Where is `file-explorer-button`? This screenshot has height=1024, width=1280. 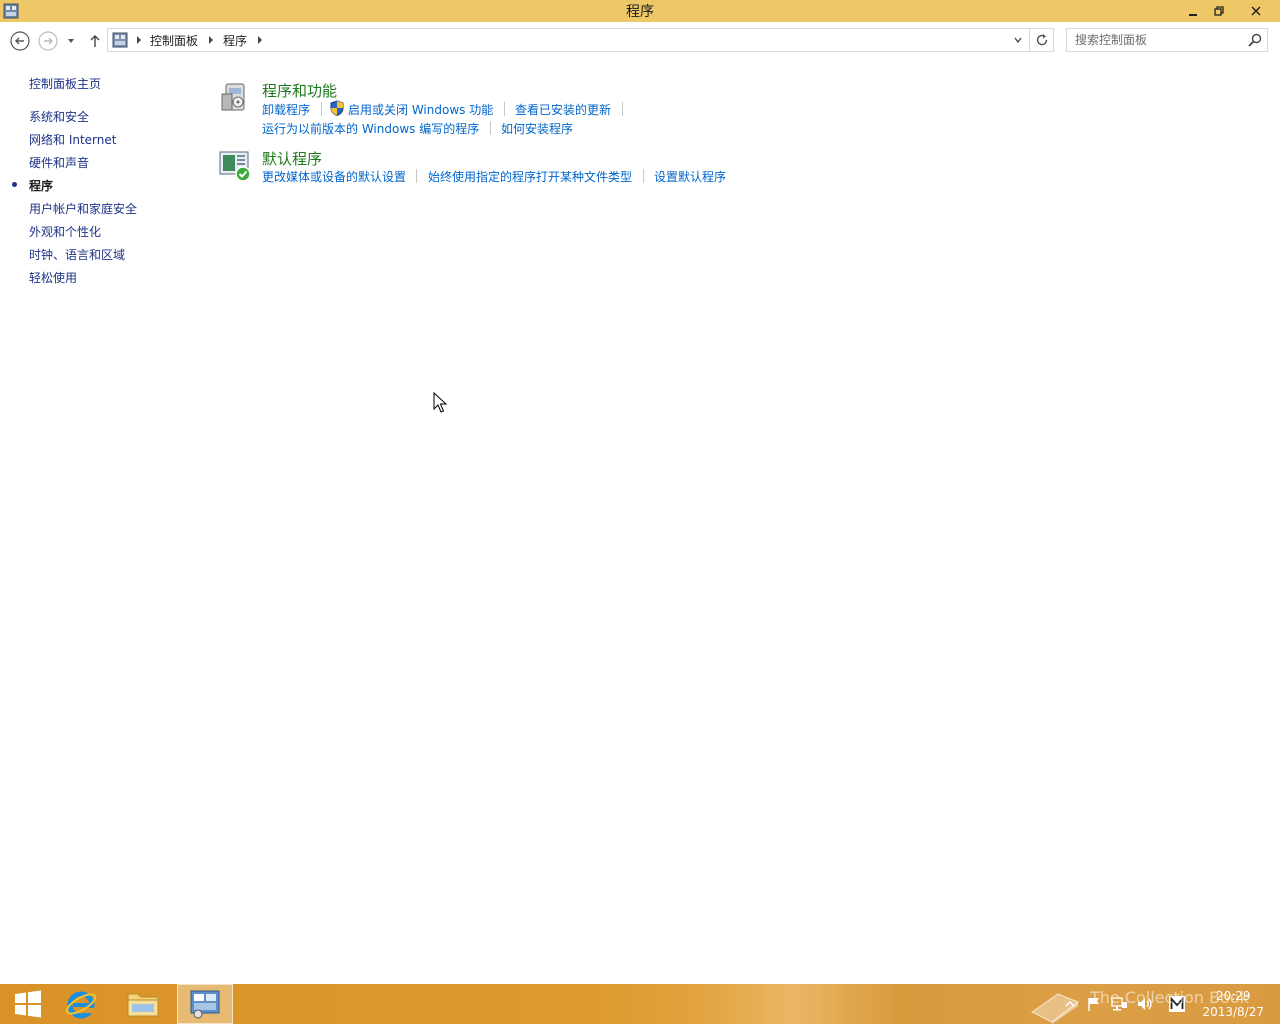 file-explorer-button is located at coordinates (143, 1004).